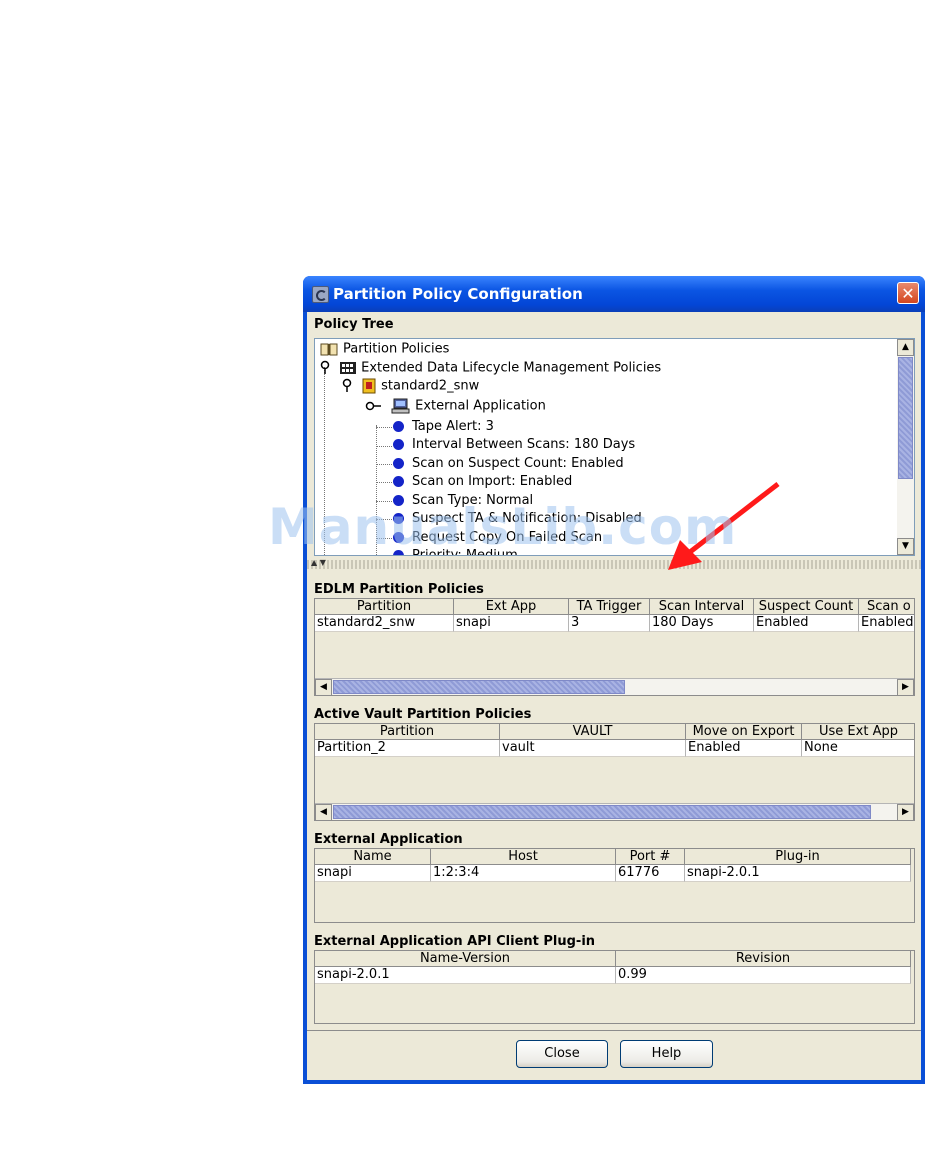 The image size is (950, 1161). Describe the element at coordinates (388, 839) in the screenshot. I see `external-app-label: External Application` at that location.